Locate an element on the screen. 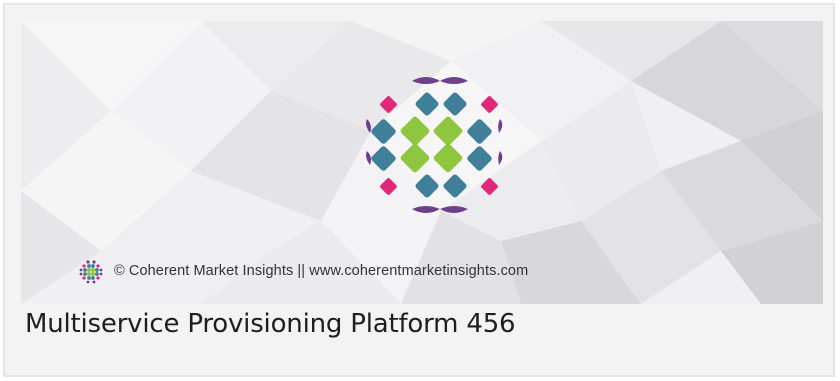 This screenshot has height=381, width=840. coherent-logo-small-icon is located at coordinates (91, 272).